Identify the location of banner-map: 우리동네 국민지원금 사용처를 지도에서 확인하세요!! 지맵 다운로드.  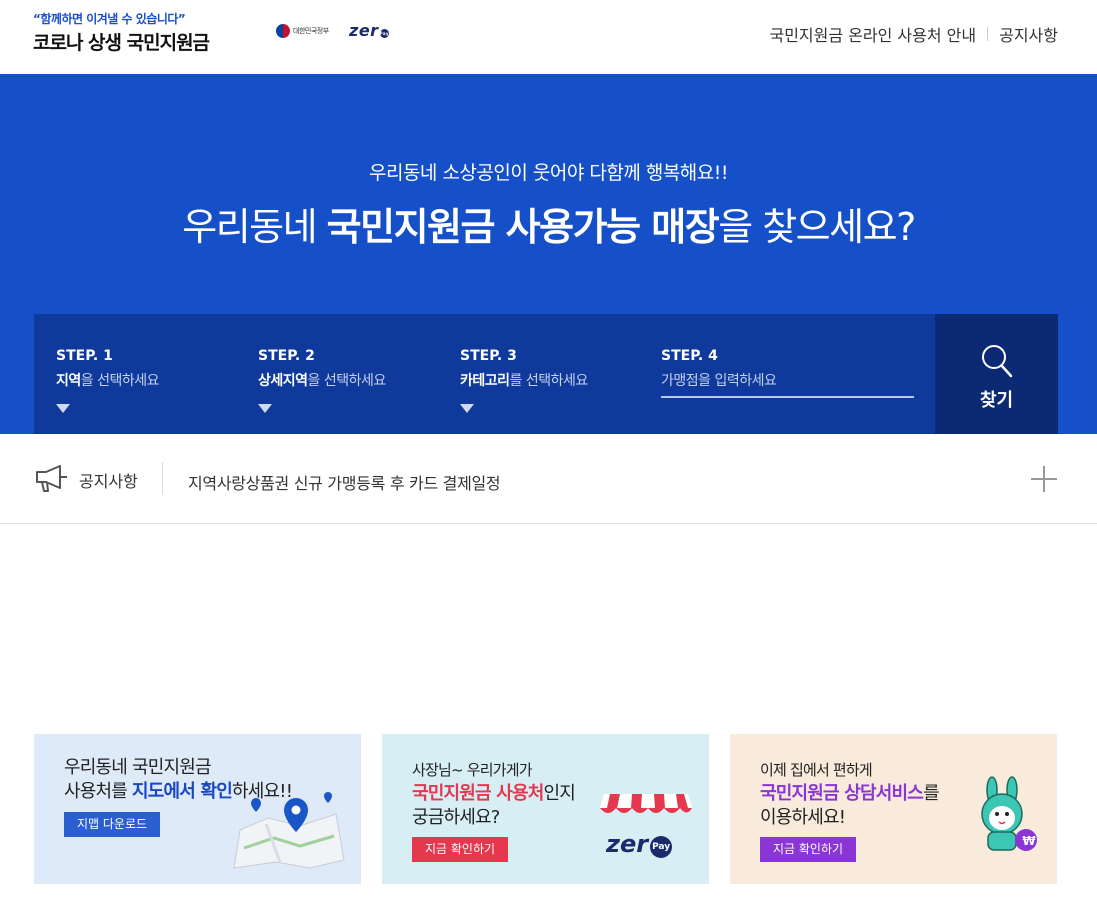
(197, 809).